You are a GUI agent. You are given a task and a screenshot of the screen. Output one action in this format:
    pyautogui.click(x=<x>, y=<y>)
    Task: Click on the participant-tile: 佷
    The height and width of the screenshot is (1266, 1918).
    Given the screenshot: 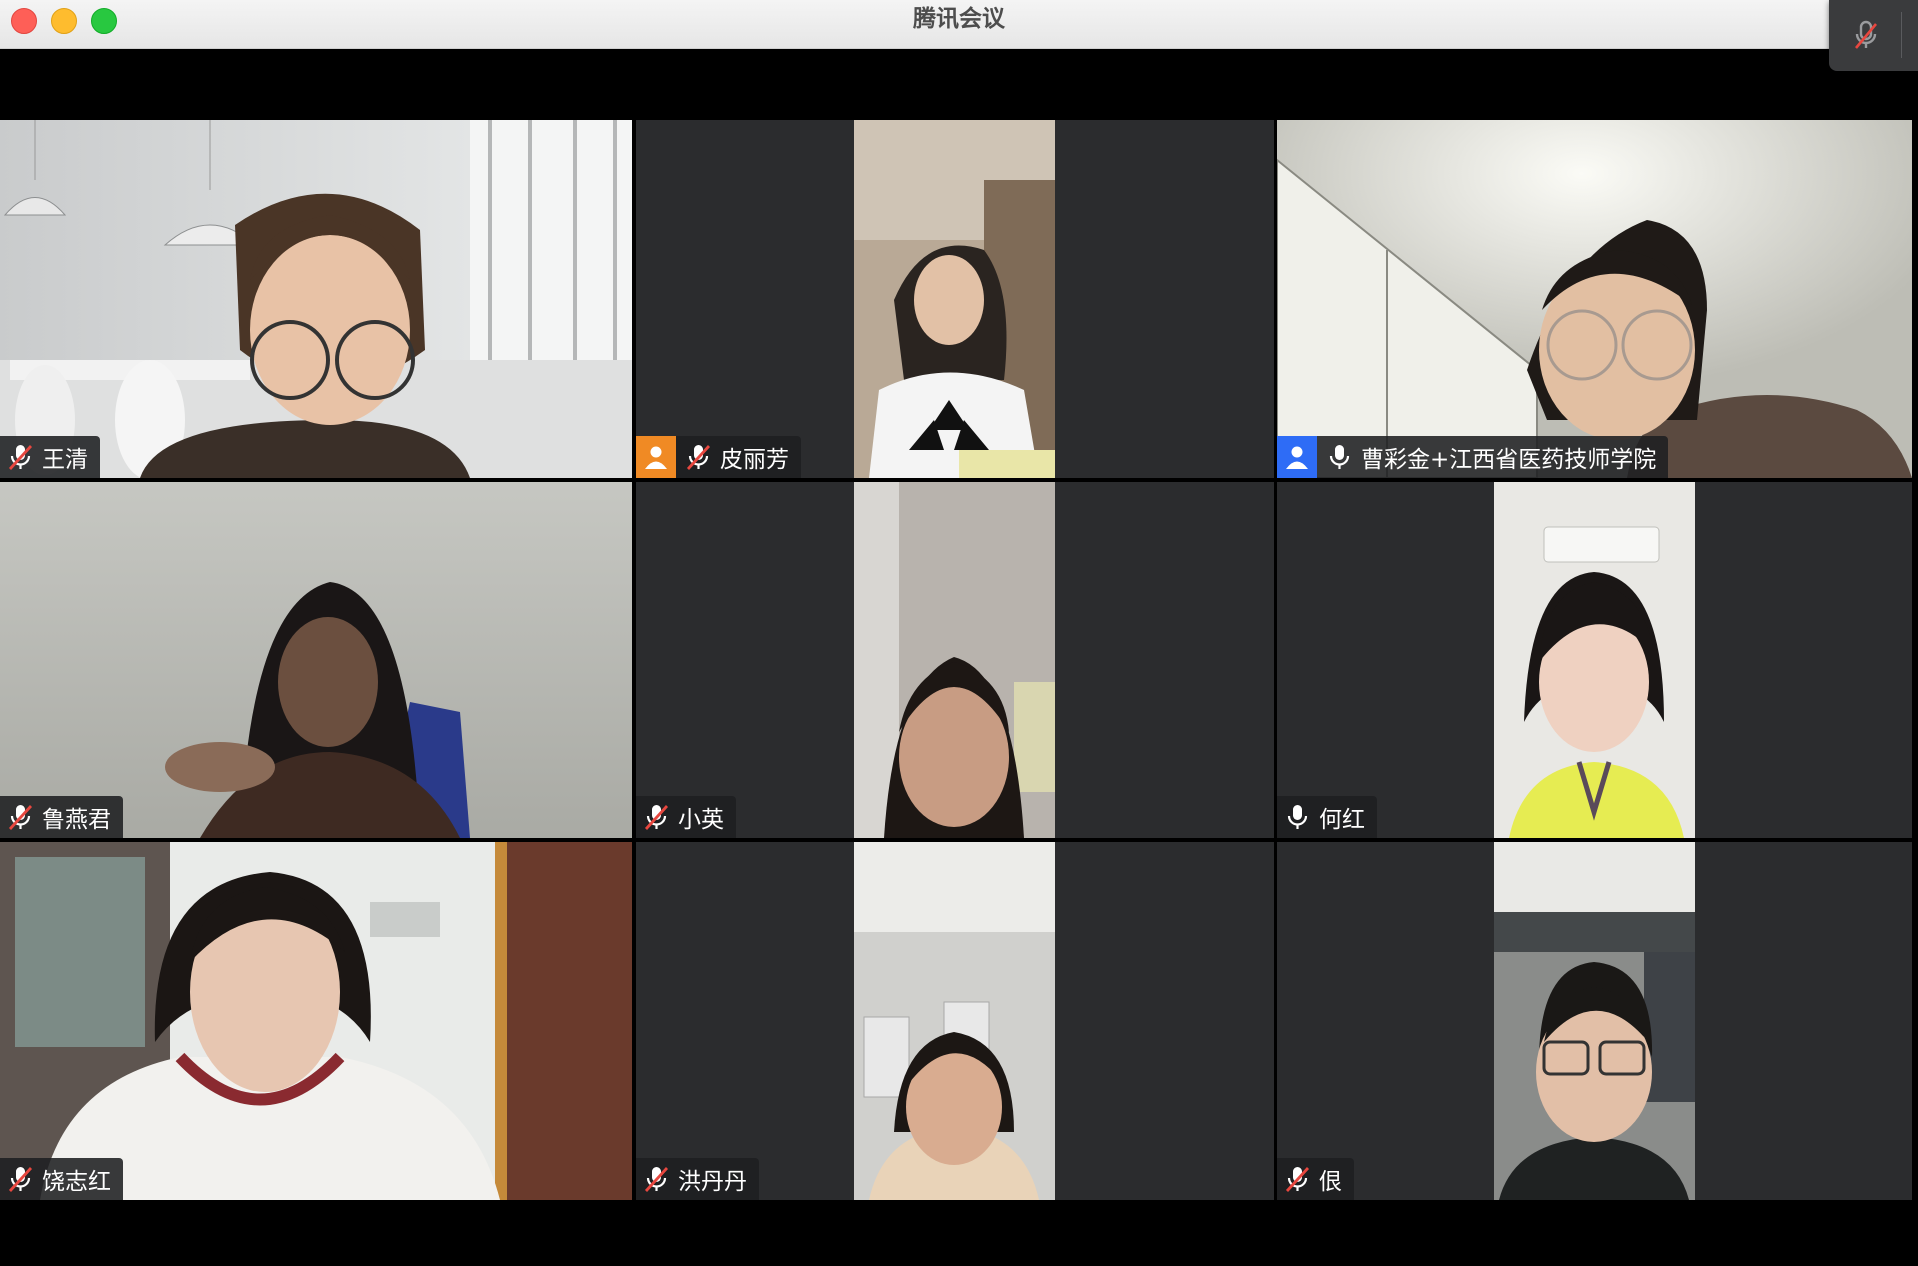 What is the action you would take?
    pyautogui.click(x=1594, y=1021)
    